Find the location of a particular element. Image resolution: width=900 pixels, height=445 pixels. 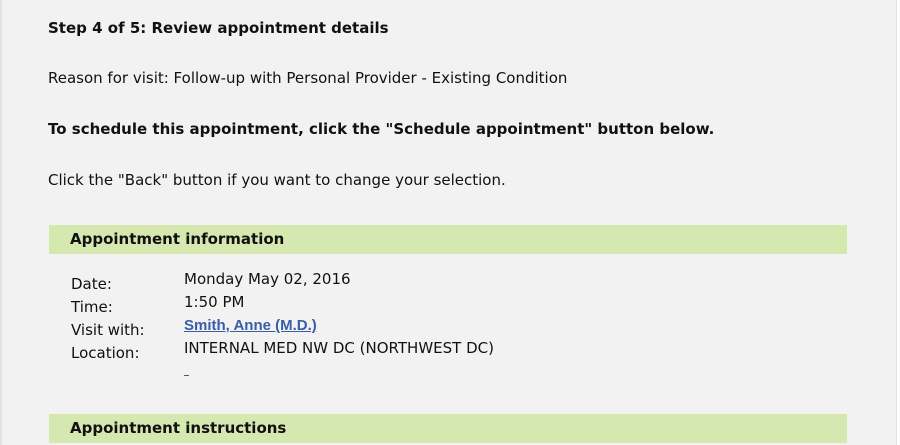

provider-value: Smith, Anne (M.D.) is located at coordinates (250, 325).